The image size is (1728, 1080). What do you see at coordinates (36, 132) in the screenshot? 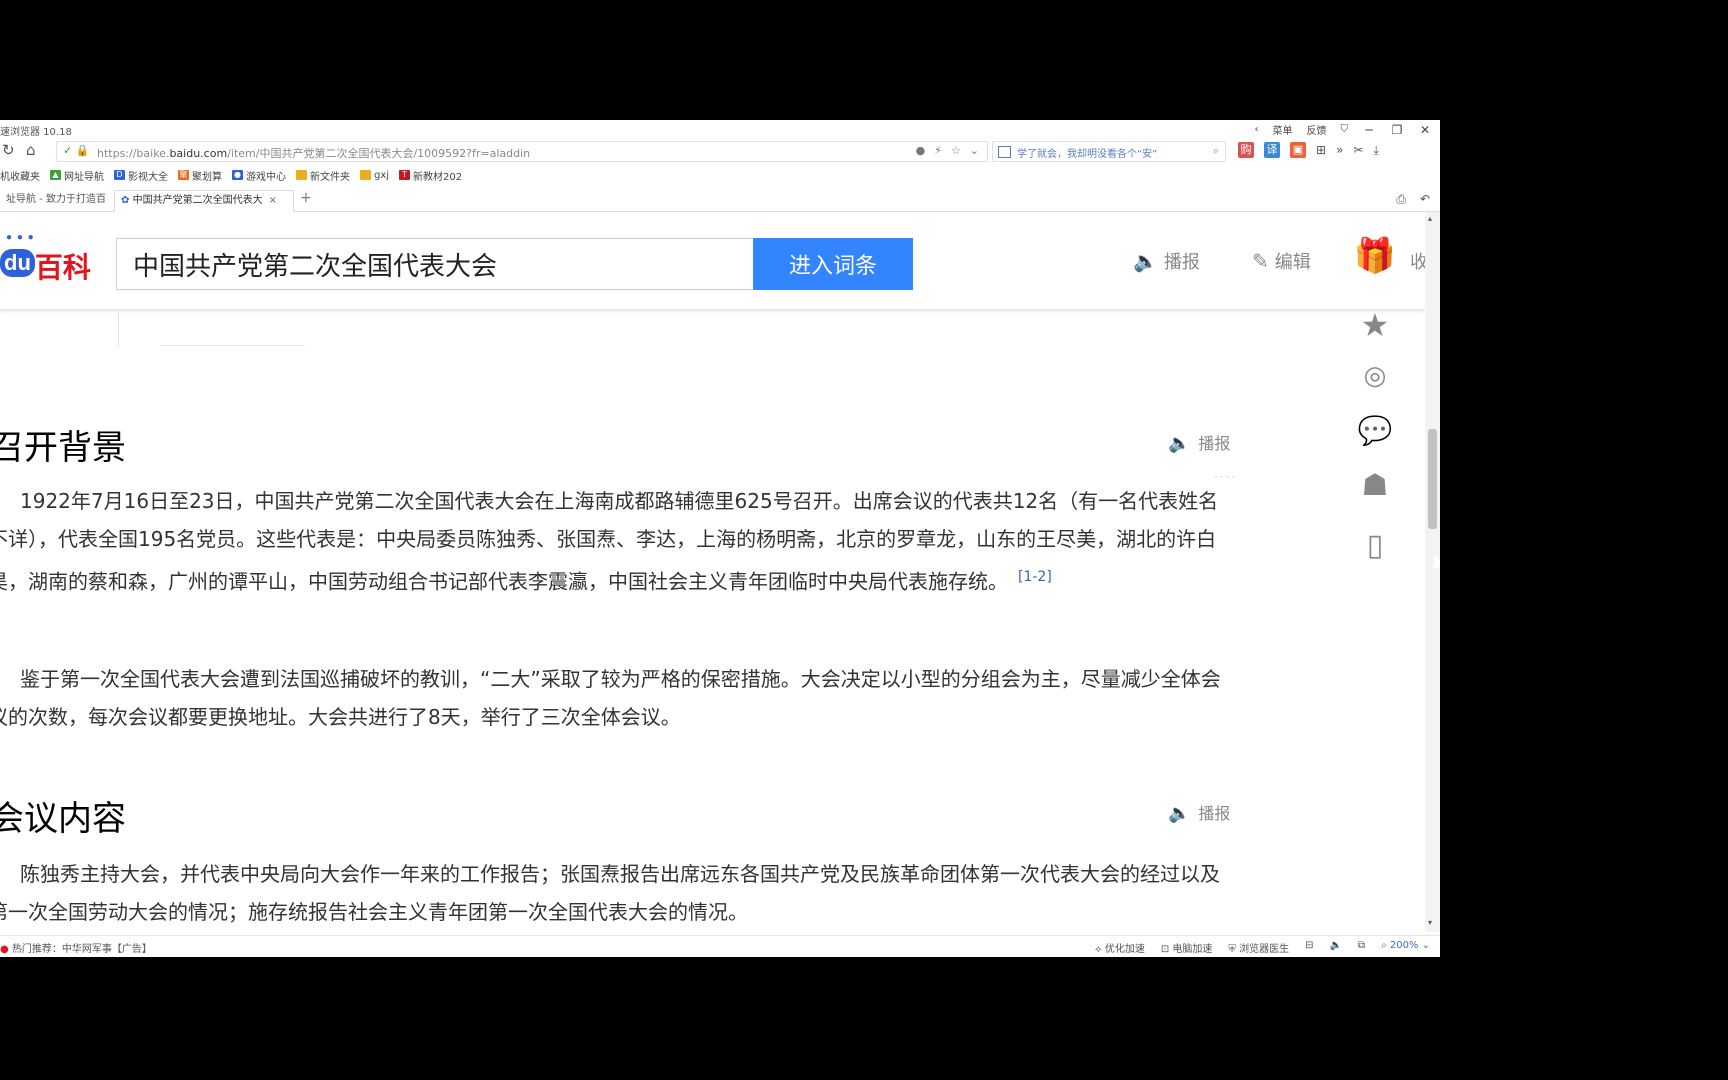
I see `window-title: 速浏览器 10.18` at bounding box center [36, 132].